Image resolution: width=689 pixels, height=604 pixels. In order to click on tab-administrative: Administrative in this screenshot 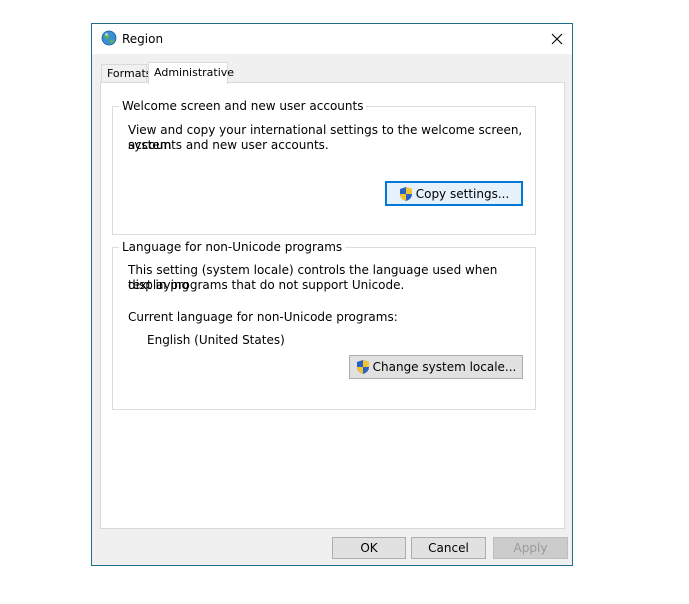, I will do `click(191, 73)`.